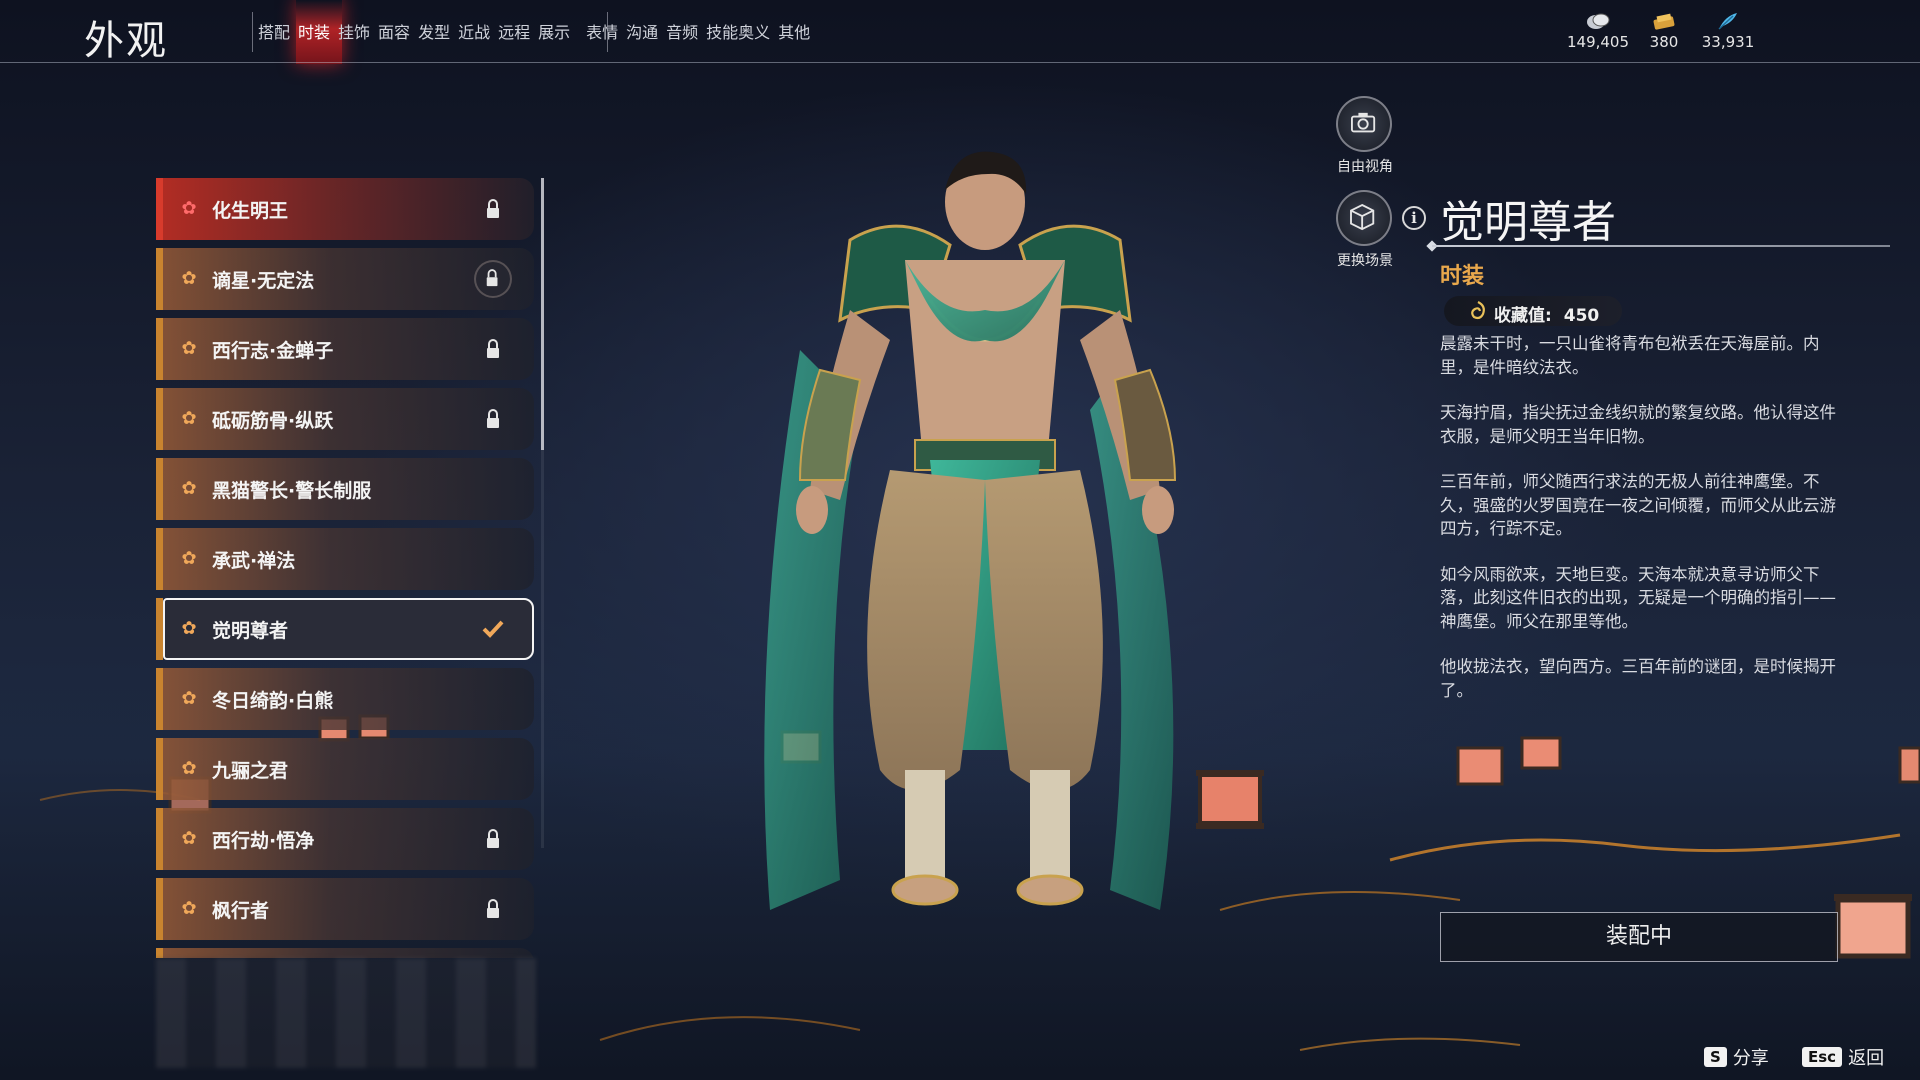 The height and width of the screenshot is (1080, 1920). What do you see at coordinates (273, 351) in the screenshot?
I see `outfit-item-label: 西行志·金蝉子` at bounding box center [273, 351].